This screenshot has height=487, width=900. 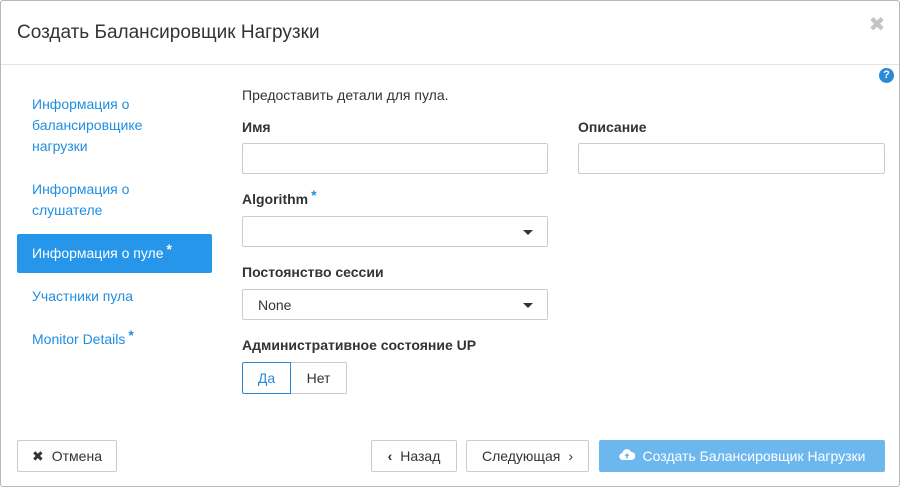 I want to click on pool-intro-text: Предоставить детали для пула., so click(x=345, y=95).